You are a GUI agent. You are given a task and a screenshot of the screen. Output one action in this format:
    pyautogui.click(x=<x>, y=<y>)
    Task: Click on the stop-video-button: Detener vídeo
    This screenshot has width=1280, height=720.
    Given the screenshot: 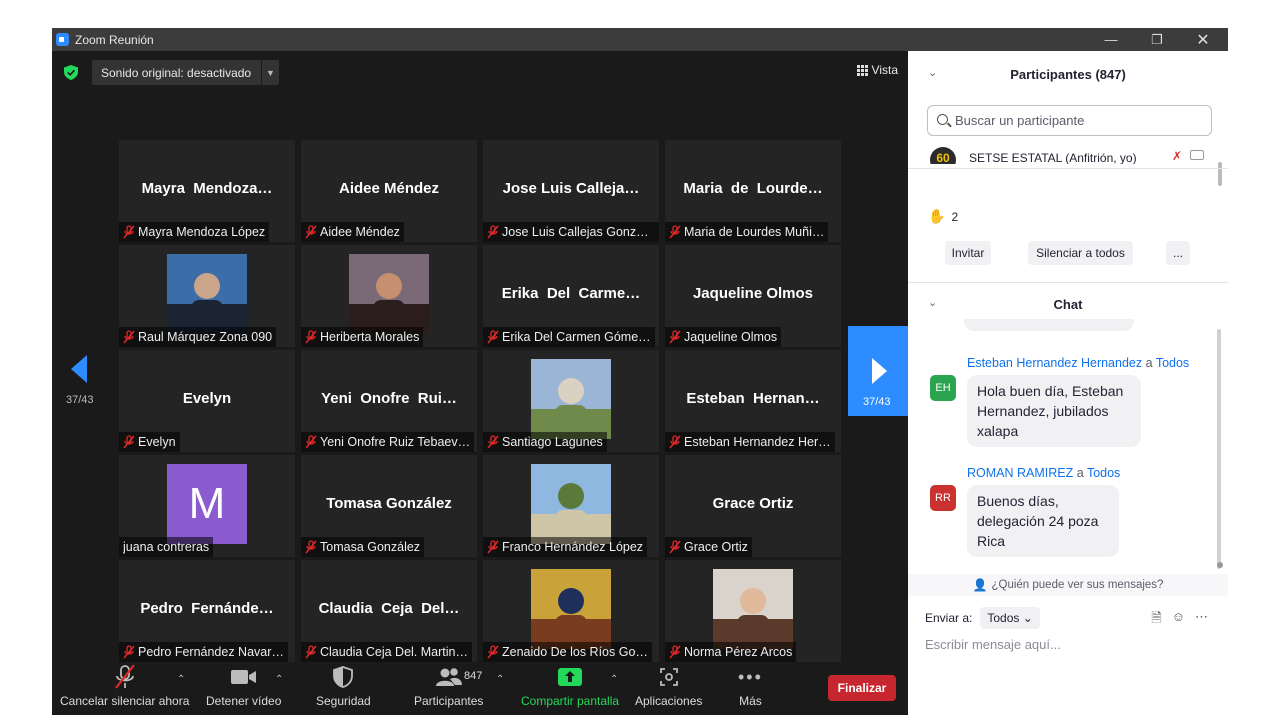 What is the action you would take?
    pyautogui.click(x=243, y=688)
    